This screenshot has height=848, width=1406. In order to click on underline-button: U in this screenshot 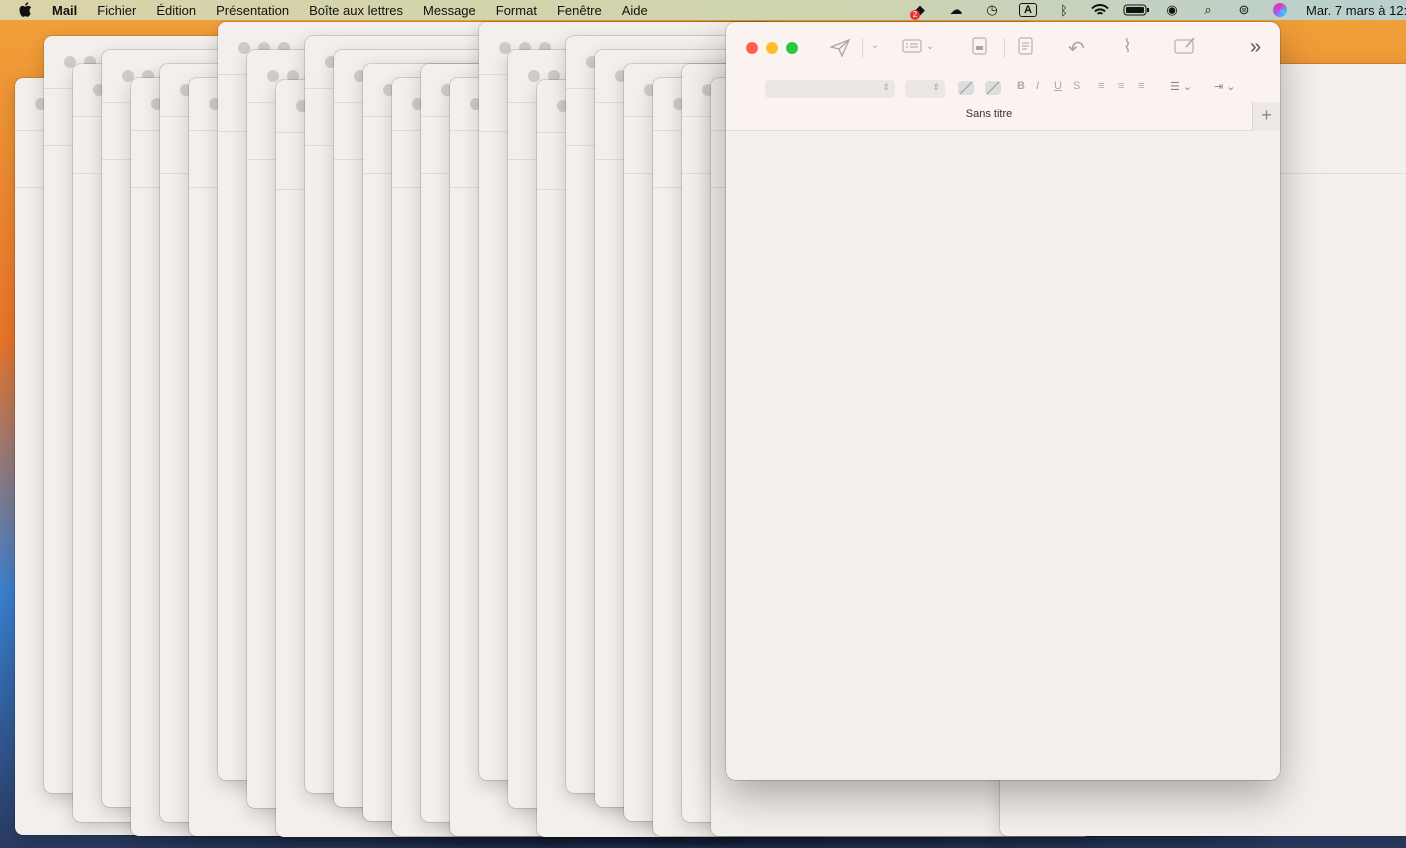, I will do `click(1058, 86)`.